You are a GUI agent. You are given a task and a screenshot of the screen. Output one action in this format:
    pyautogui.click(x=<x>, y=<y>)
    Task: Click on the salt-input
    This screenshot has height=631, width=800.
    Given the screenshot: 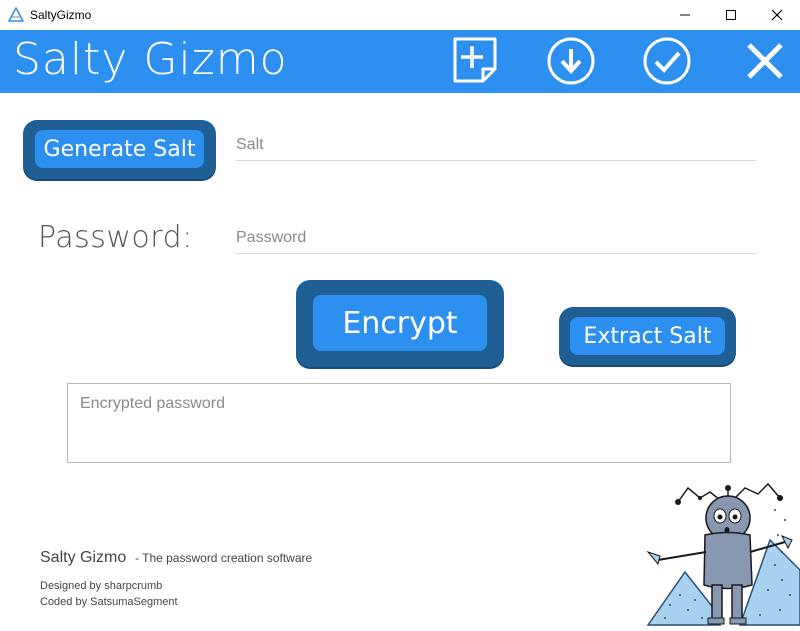 What is the action you would take?
    pyautogui.click(x=496, y=145)
    